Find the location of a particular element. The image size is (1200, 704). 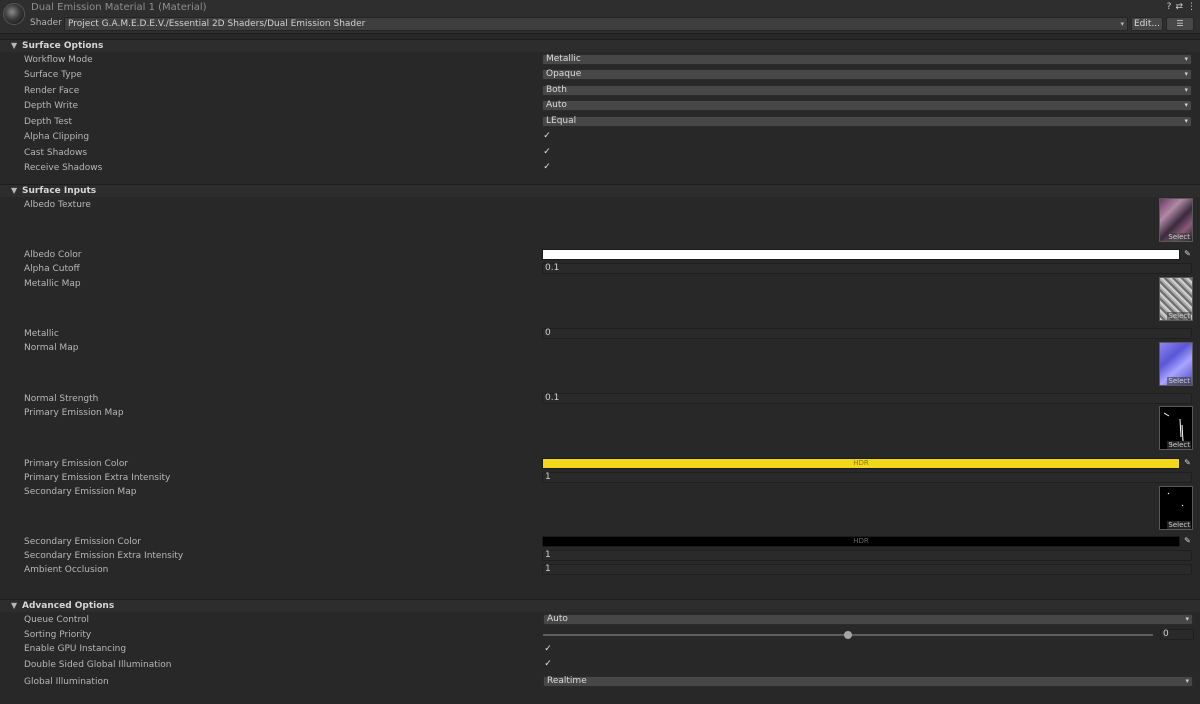

depth-write-label: Depth Write is located at coordinates (51, 106).